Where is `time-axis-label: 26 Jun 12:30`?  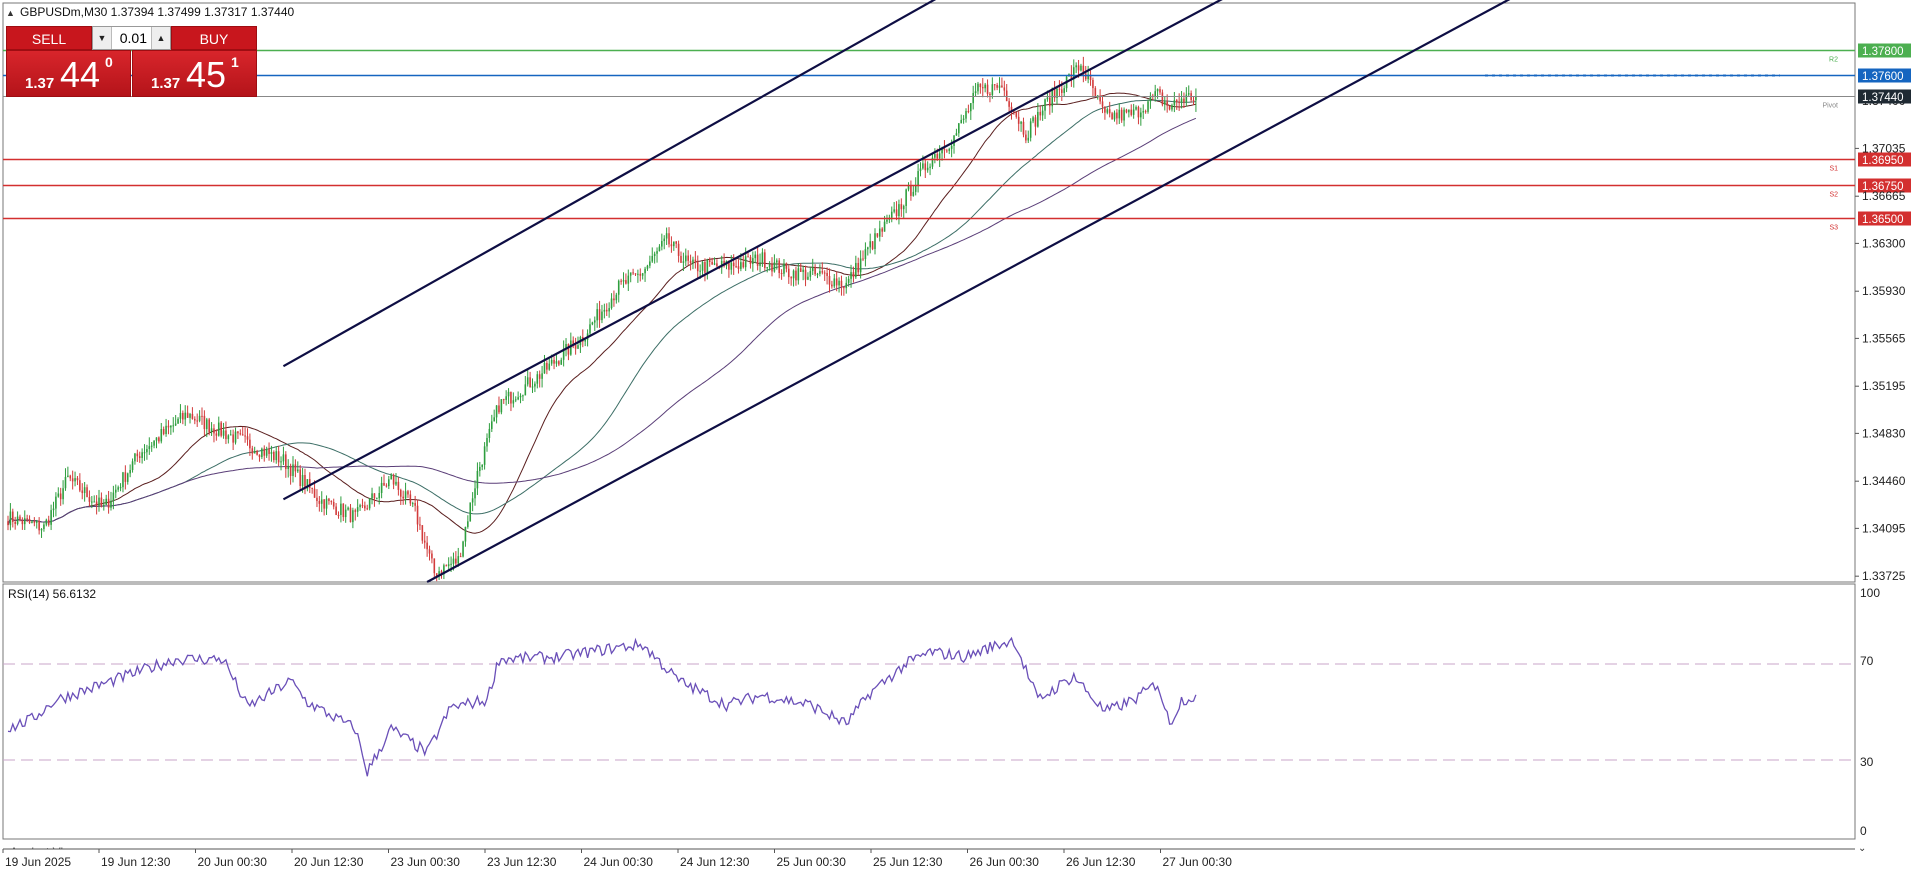
time-axis-label: 26 Jun 12:30 is located at coordinates (1101, 862).